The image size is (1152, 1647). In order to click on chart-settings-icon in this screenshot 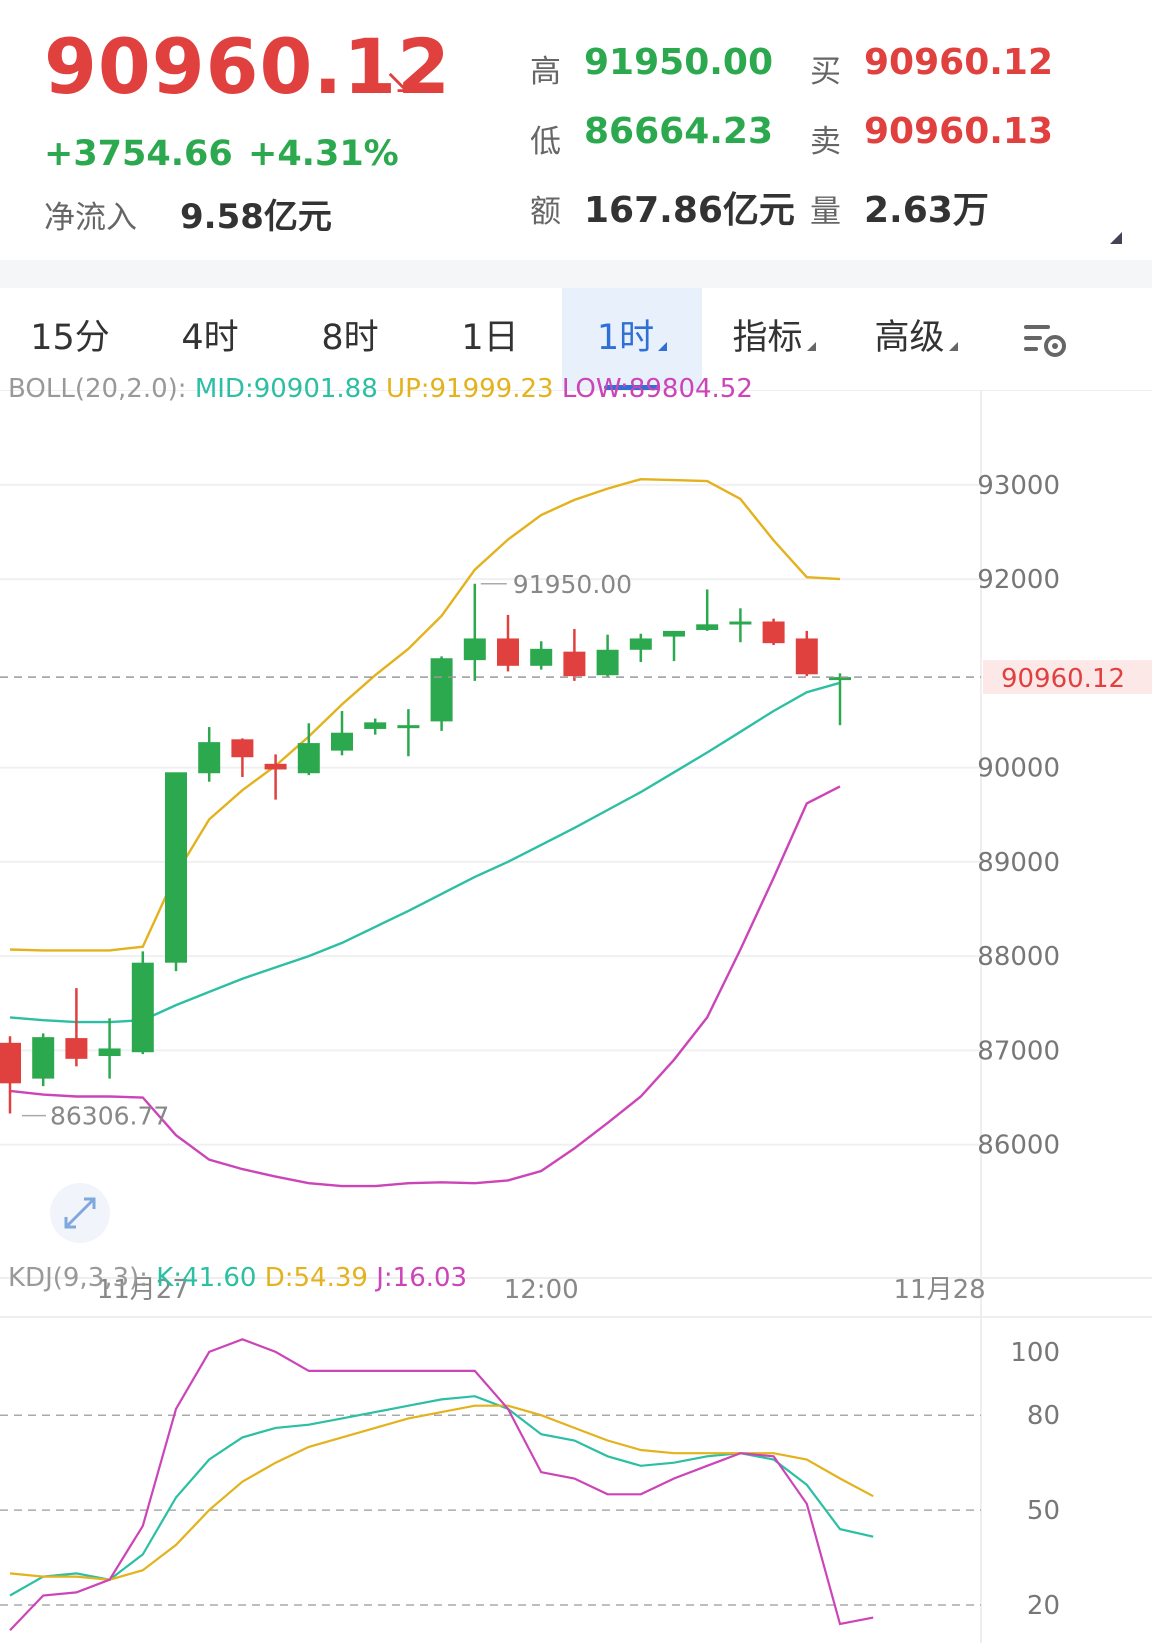, I will do `click(1045, 341)`.